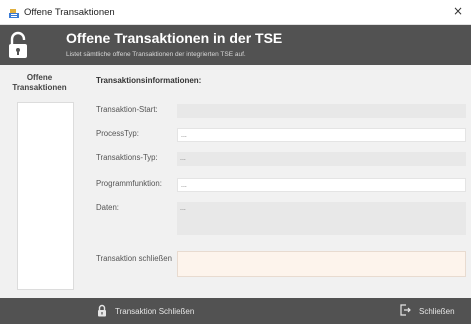  I want to click on close-transaction-button: Transaktion Schließen, so click(145, 311).